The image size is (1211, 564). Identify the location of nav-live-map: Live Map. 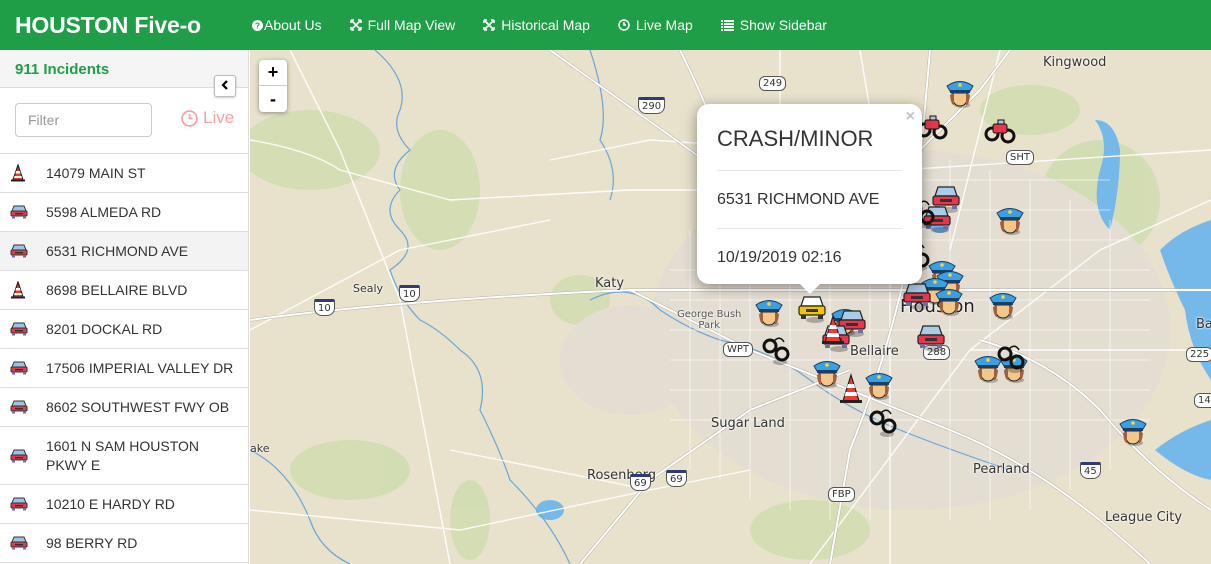
(655, 25).